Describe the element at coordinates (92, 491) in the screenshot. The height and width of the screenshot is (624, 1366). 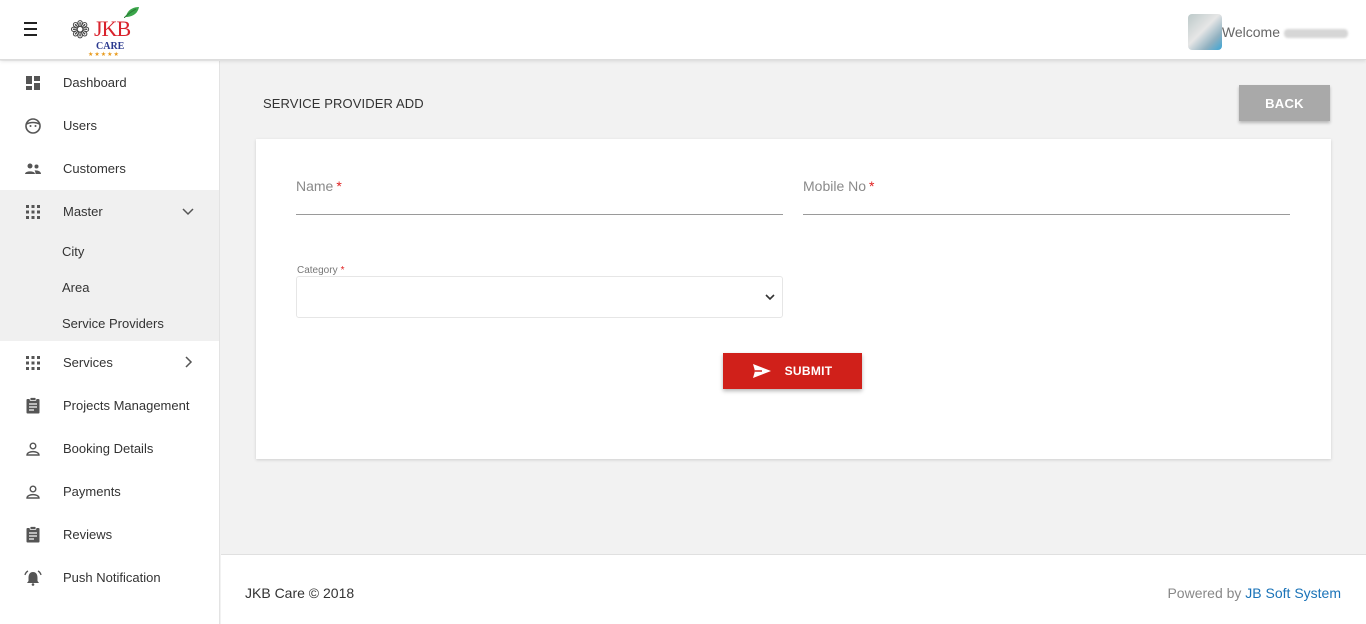
I see `sidebar-item-label: Payments` at that location.